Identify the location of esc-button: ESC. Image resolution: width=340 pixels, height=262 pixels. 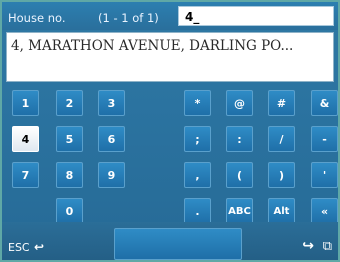
(19, 247).